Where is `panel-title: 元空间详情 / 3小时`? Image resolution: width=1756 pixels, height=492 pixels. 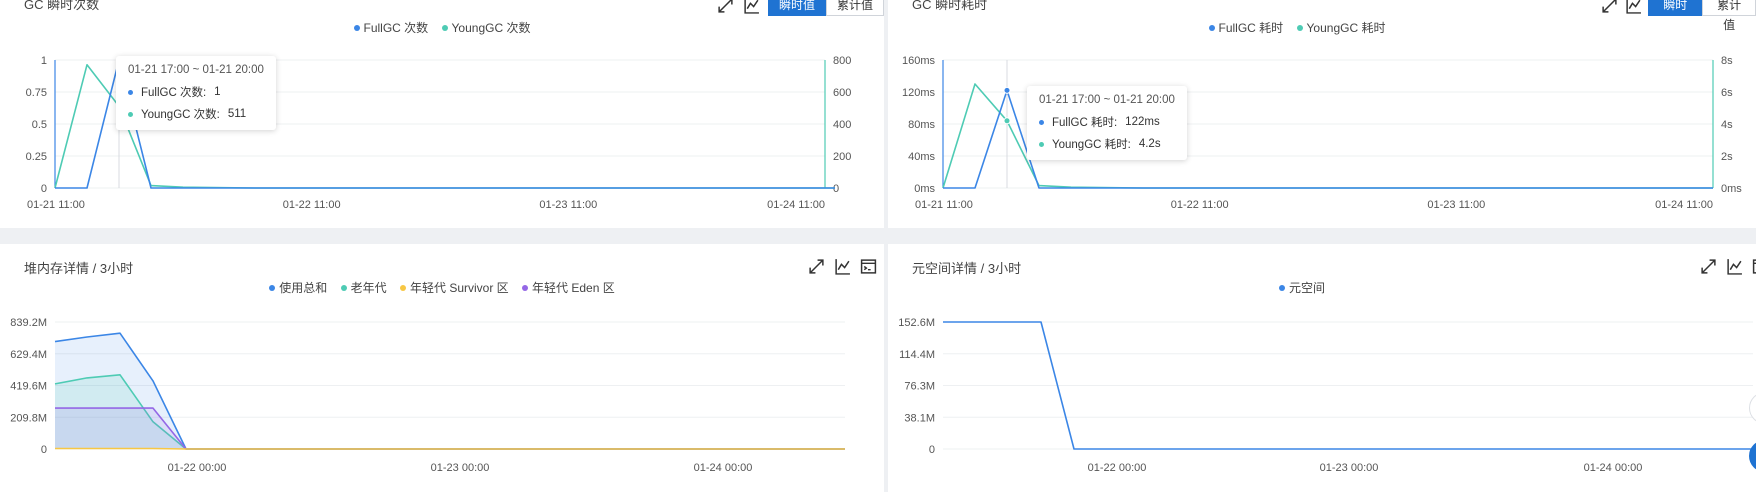
panel-title: 元空间详情 / 3小时 is located at coordinates (967, 268).